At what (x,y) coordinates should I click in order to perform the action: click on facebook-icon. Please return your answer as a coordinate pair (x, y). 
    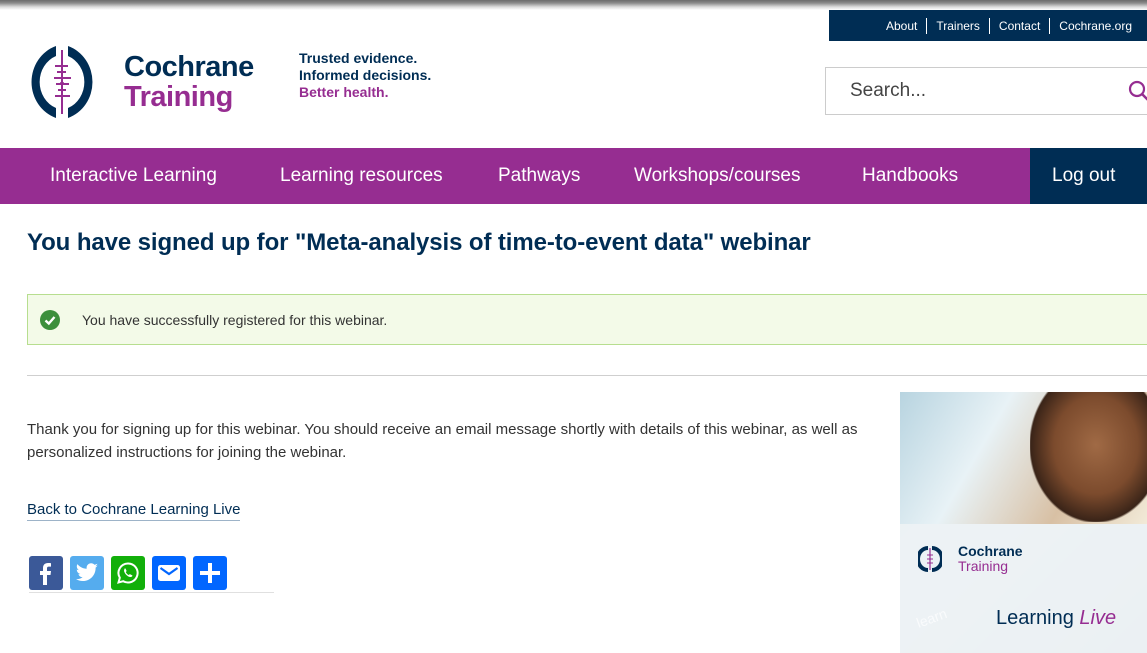
    Looking at the image, I should click on (45, 574).